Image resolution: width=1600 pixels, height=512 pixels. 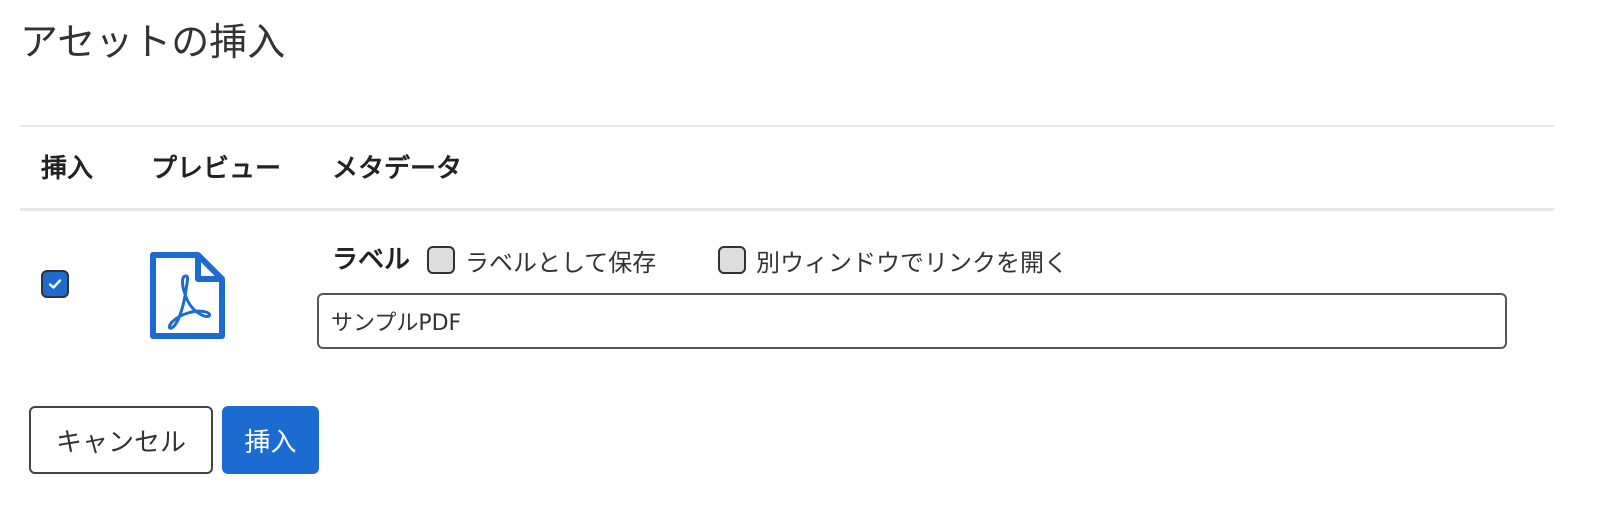 I want to click on checkmark-icon, so click(x=55, y=284).